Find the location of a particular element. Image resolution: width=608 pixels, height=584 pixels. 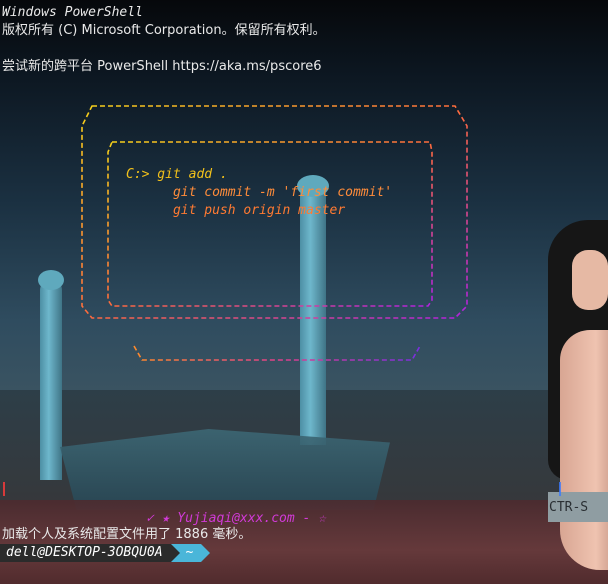

prompt: dell@DESKTOP-3OBQU0A ~ is located at coordinates (105, 553).